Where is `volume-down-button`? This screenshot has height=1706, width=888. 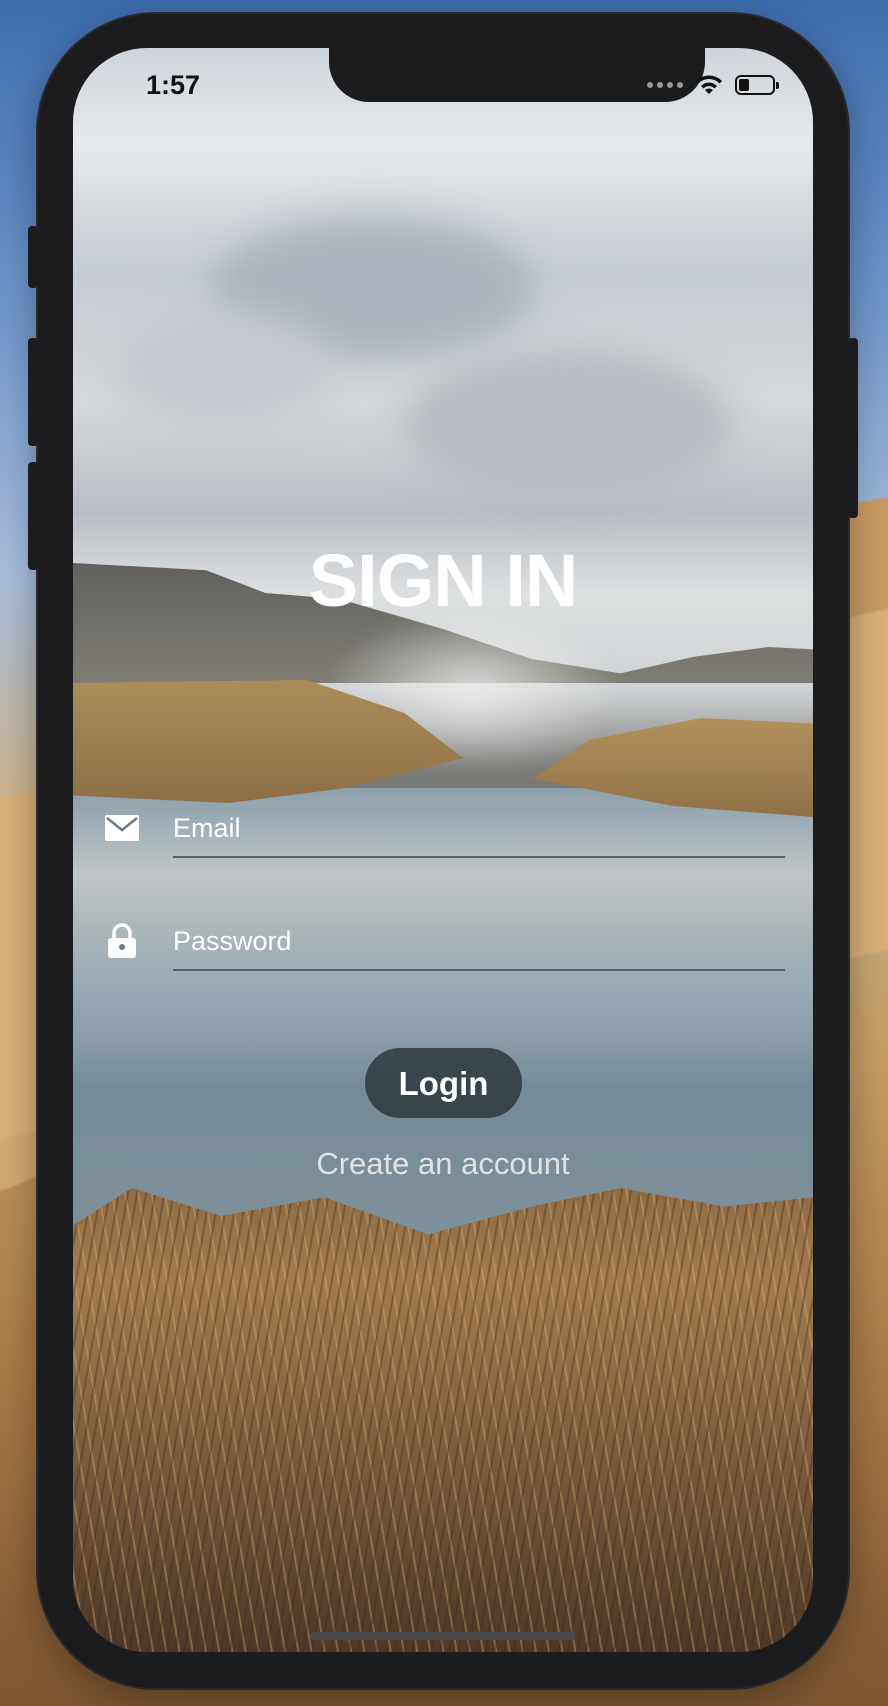 volume-down-button is located at coordinates (33, 516).